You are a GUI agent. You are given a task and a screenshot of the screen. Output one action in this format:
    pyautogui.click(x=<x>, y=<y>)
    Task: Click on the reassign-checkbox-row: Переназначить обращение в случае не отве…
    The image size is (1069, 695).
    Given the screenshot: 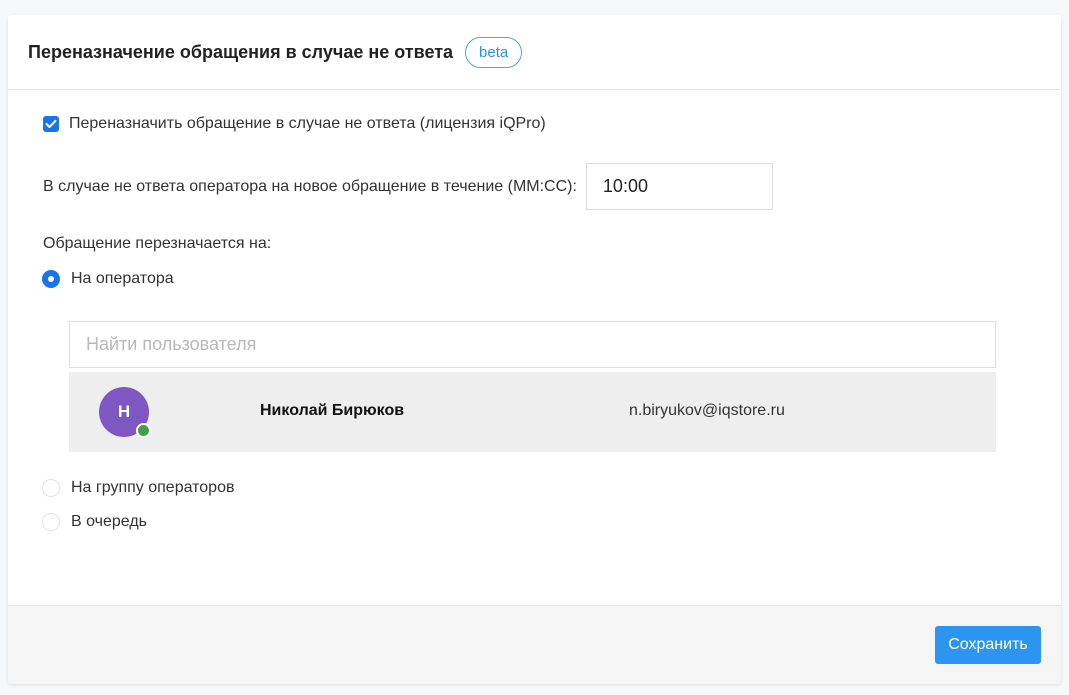 What is the action you would take?
    pyautogui.click(x=294, y=124)
    